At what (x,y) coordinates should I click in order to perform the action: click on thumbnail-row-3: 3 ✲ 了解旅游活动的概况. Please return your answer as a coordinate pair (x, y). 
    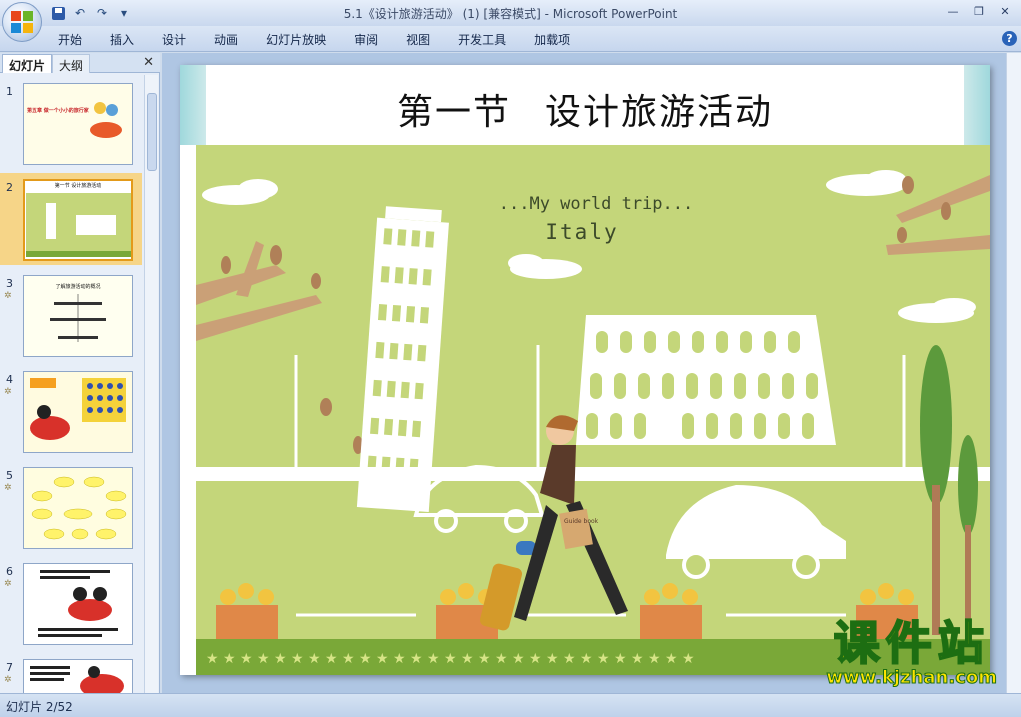
    Looking at the image, I should click on (71, 315).